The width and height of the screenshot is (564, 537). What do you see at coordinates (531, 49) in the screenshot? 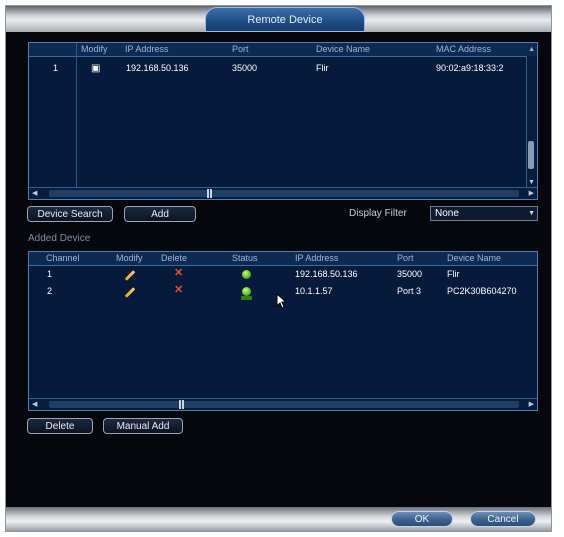
I see `scroll-up-icon: ▲` at bounding box center [531, 49].